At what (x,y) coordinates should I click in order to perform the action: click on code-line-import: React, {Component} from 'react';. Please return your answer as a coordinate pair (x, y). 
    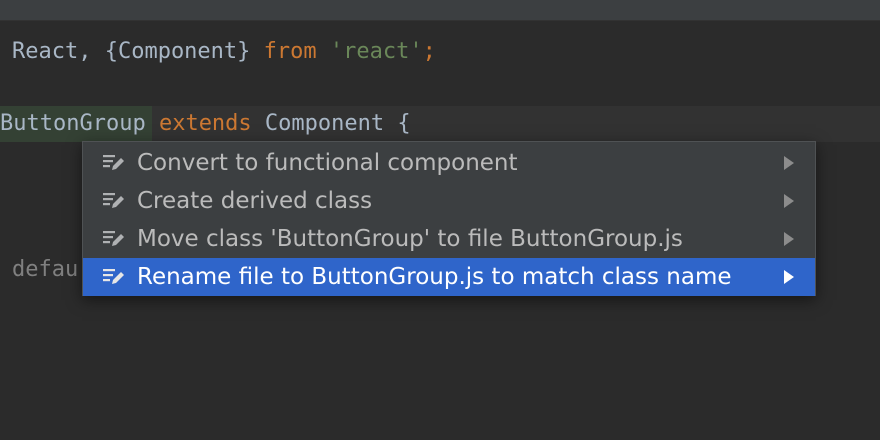
    Looking at the image, I should click on (224, 52).